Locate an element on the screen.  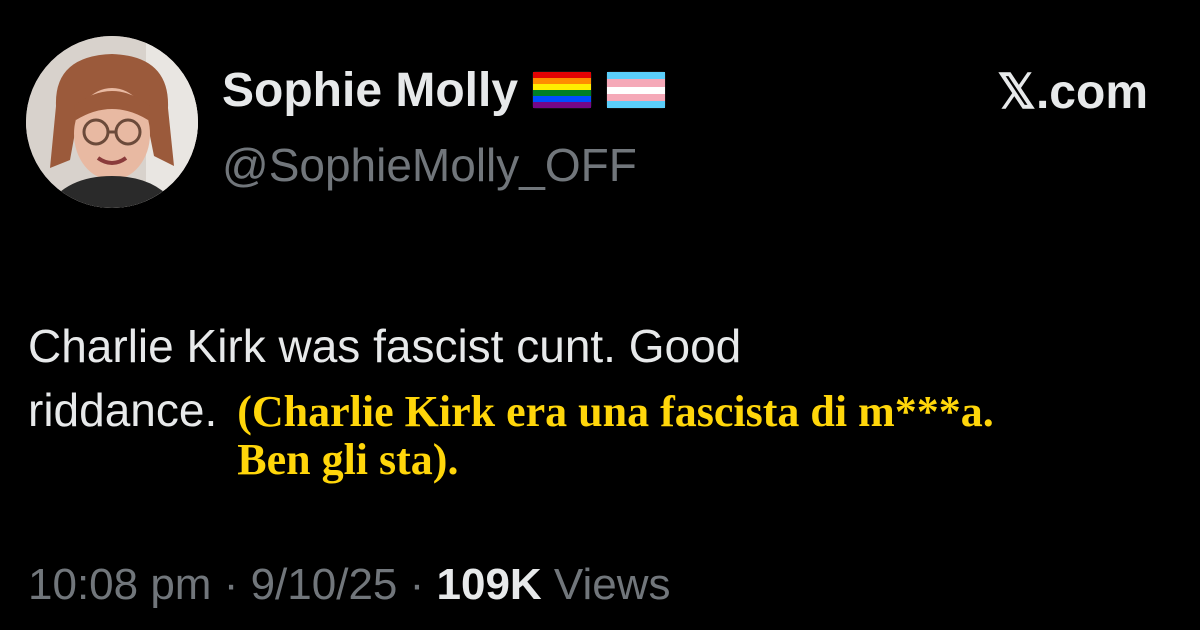
author-name-row: Sophie Molly is located at coordinates (444, 90).